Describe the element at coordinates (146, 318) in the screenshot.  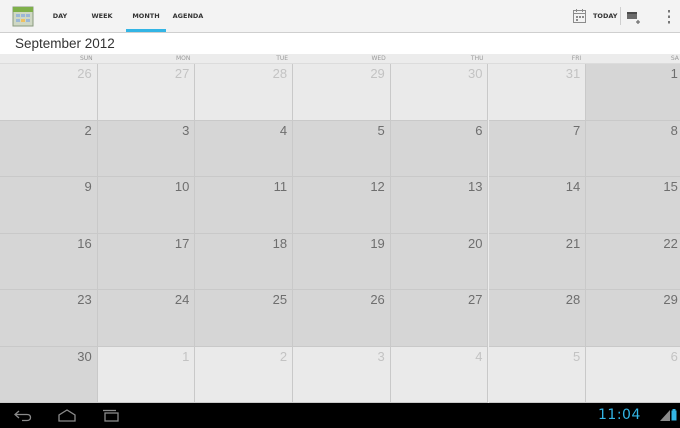
I see `day-cell: 24` at that location.